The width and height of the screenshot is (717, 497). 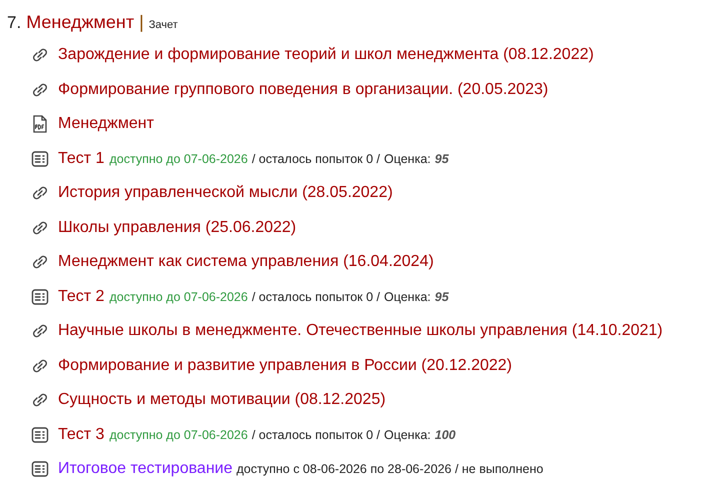 I want to click on material-link: Зарождение и формирование теорий и школ менеджмента (08.12.2022), so click(x=326, y=55).